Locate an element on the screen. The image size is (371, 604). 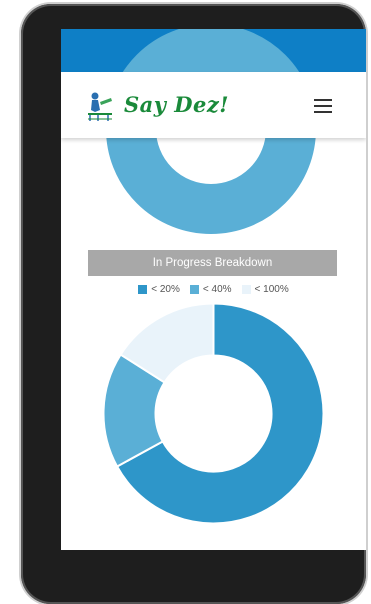
hamburger-menu-icon is located at coordinates (323, 106).